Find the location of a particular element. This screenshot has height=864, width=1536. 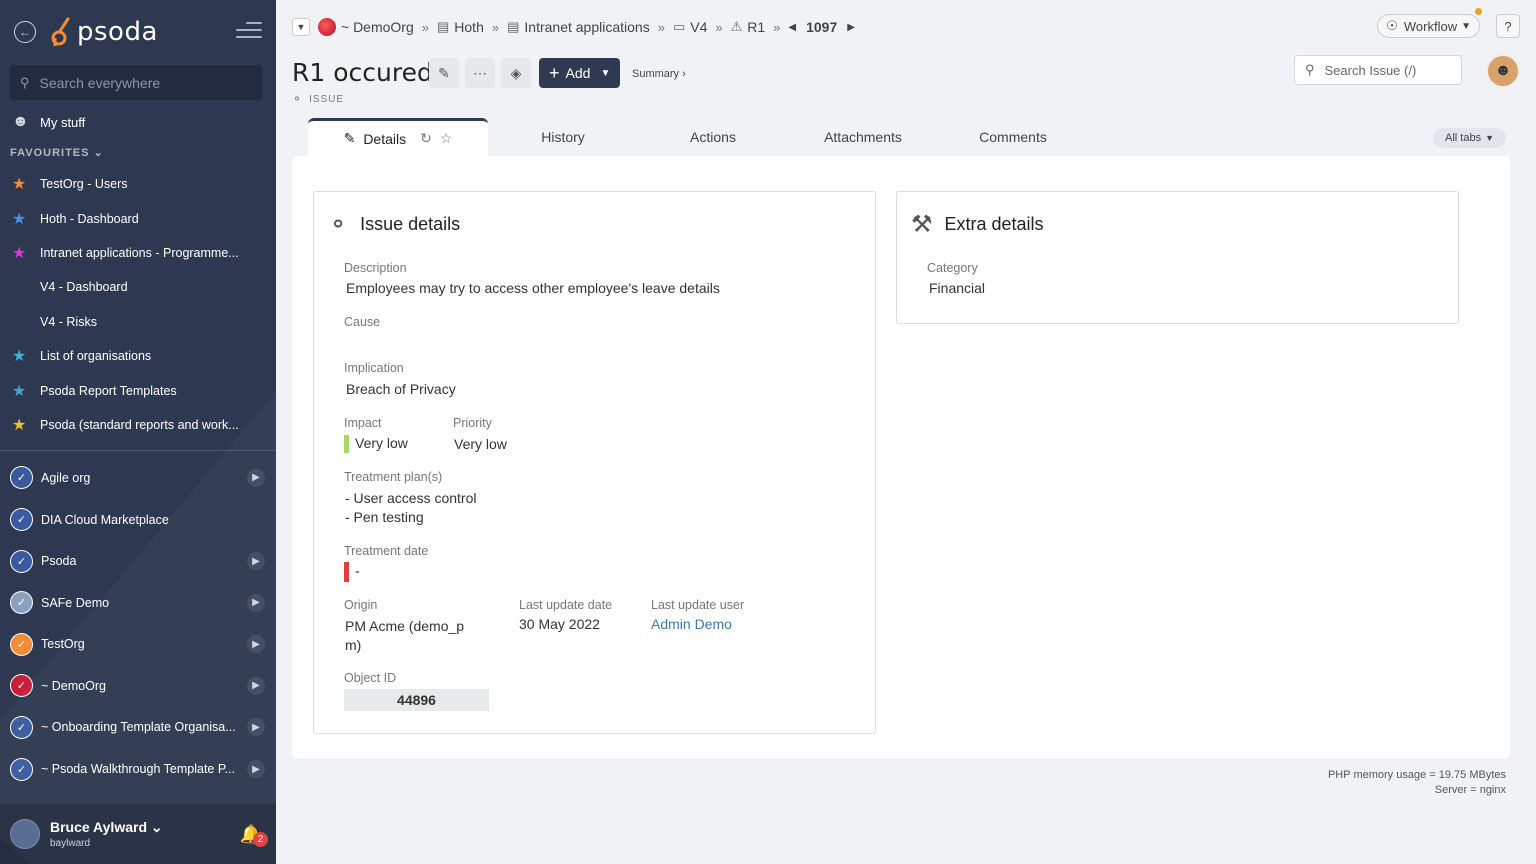

portfolio-icon: ▤ is located at coordinates (443, 26).